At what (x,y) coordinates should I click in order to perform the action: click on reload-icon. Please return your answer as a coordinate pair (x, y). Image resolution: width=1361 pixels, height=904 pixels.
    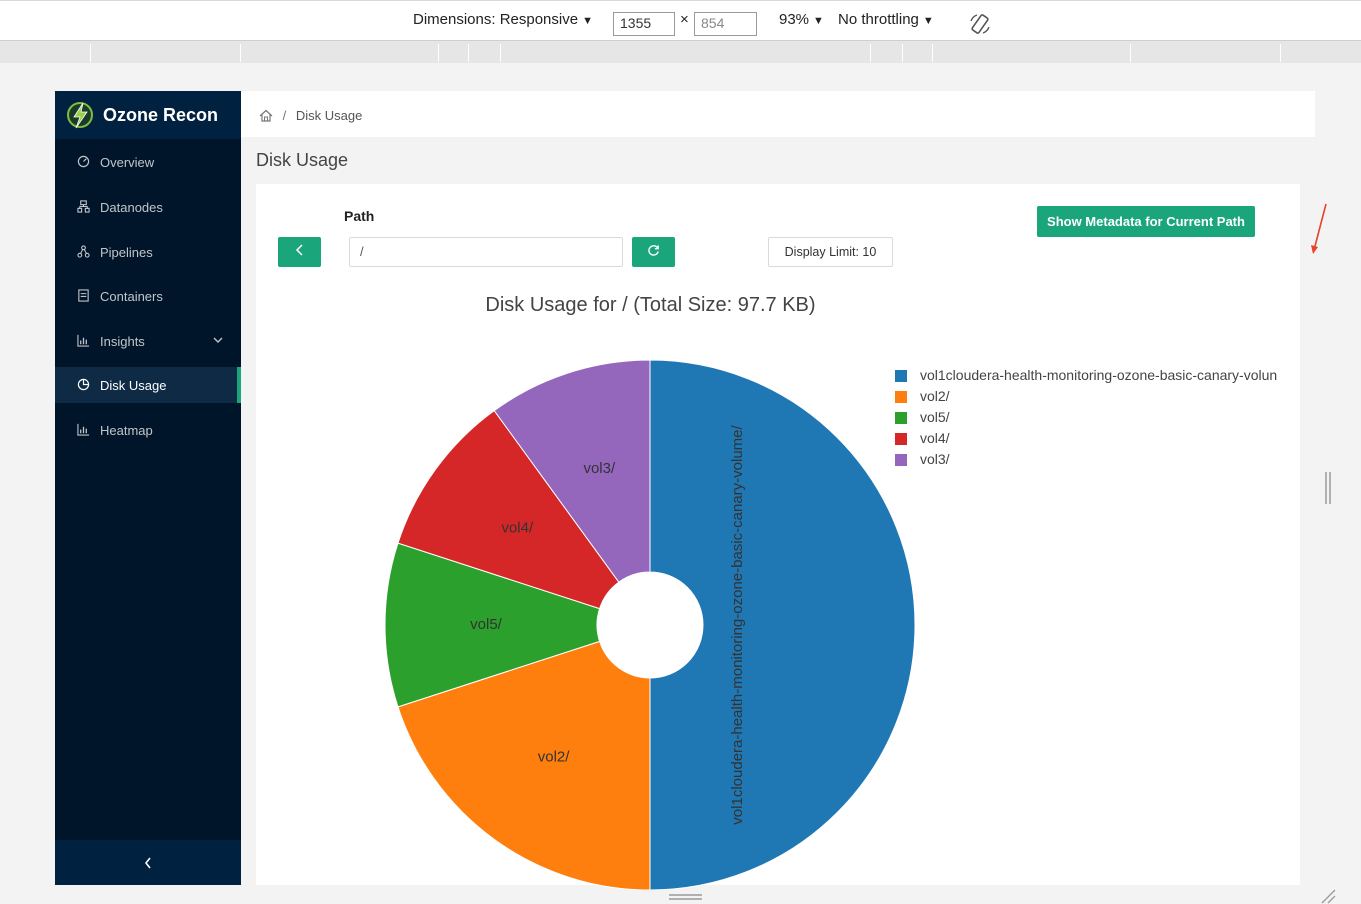
    Looking at the image, I should click on (653, 250).